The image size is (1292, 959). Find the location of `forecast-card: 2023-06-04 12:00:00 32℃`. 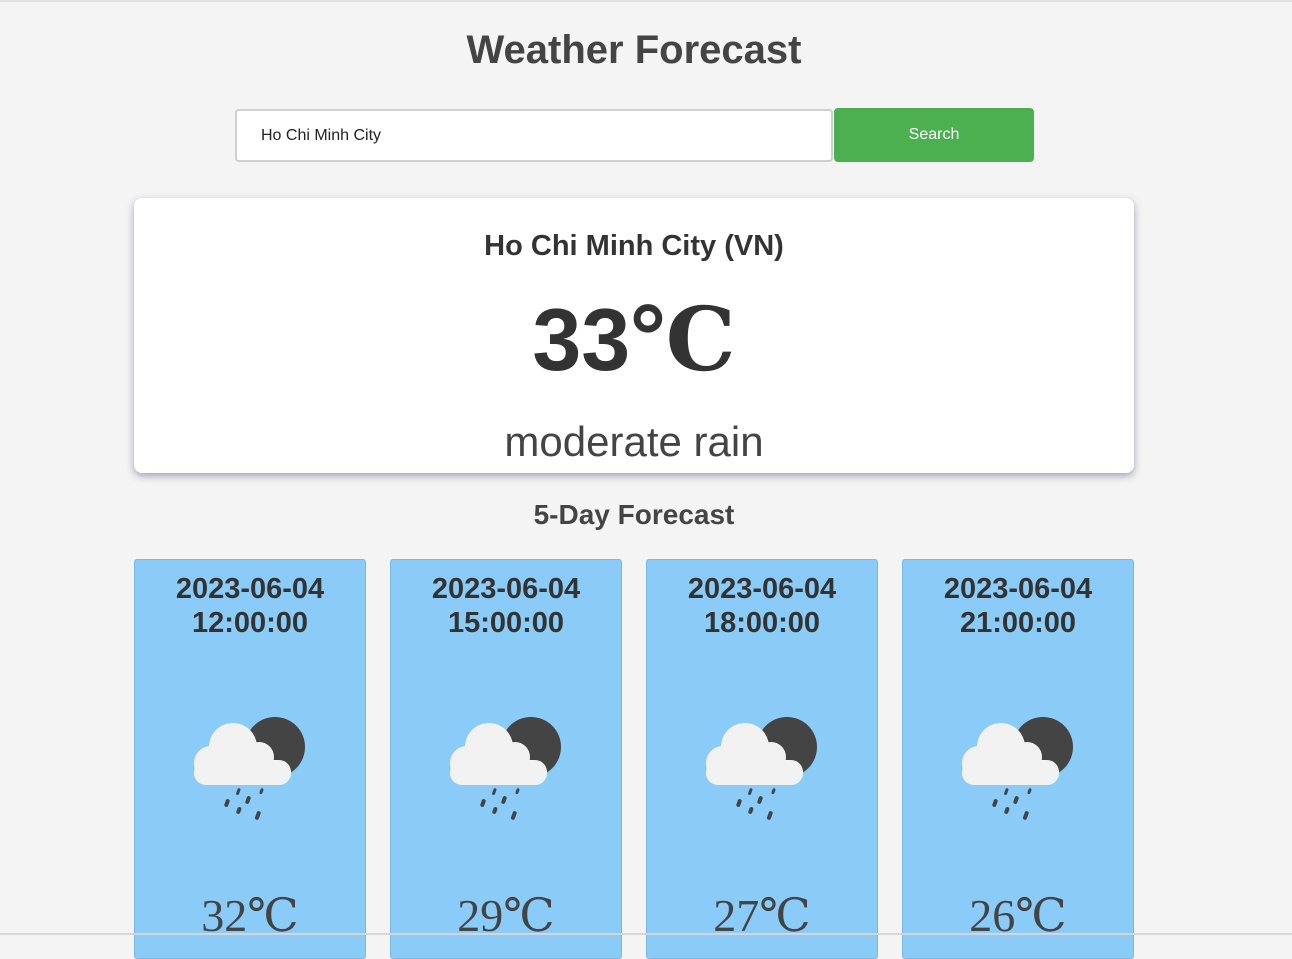

forecast-card: 2023-06-04 12:00:00 32℃ is located at coordinates (250, 759).